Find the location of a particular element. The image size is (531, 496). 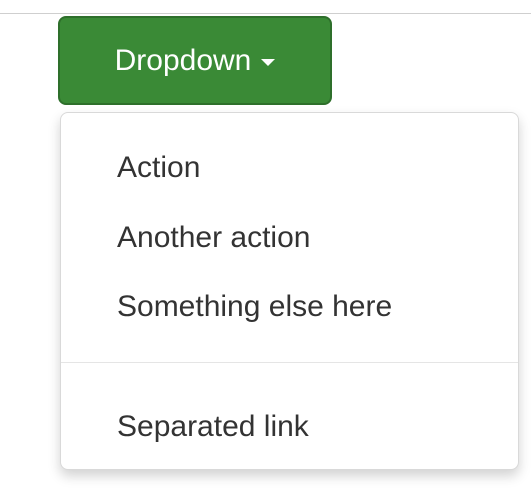

dropdown-toggle-button: Dropdown is located at coordinates (195, 60).